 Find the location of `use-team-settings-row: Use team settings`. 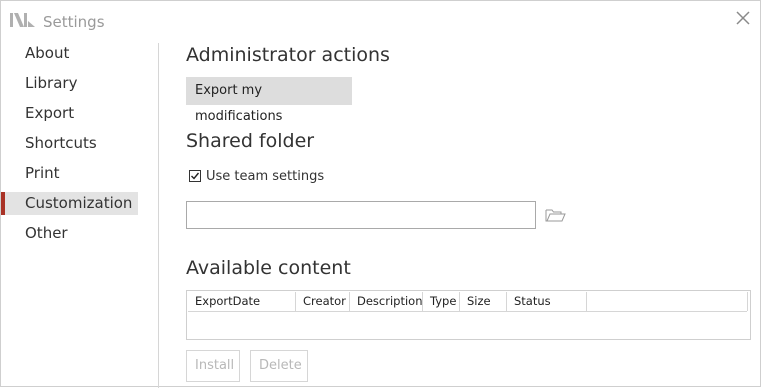

use-team-settings-row: Use team settings is located at coordinates (256, 176).